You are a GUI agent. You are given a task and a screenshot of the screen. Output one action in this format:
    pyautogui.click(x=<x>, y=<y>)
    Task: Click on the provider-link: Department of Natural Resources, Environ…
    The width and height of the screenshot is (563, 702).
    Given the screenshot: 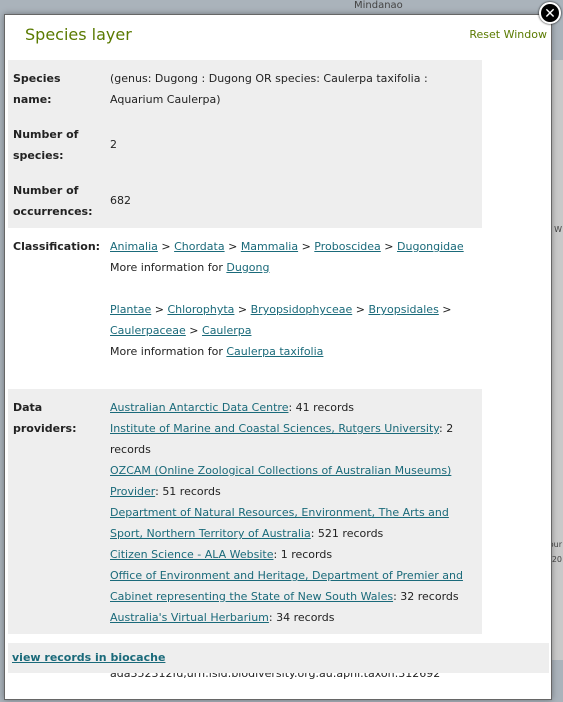 What is the action you would take?
    pyautogui.click(x=279, y=523)
    